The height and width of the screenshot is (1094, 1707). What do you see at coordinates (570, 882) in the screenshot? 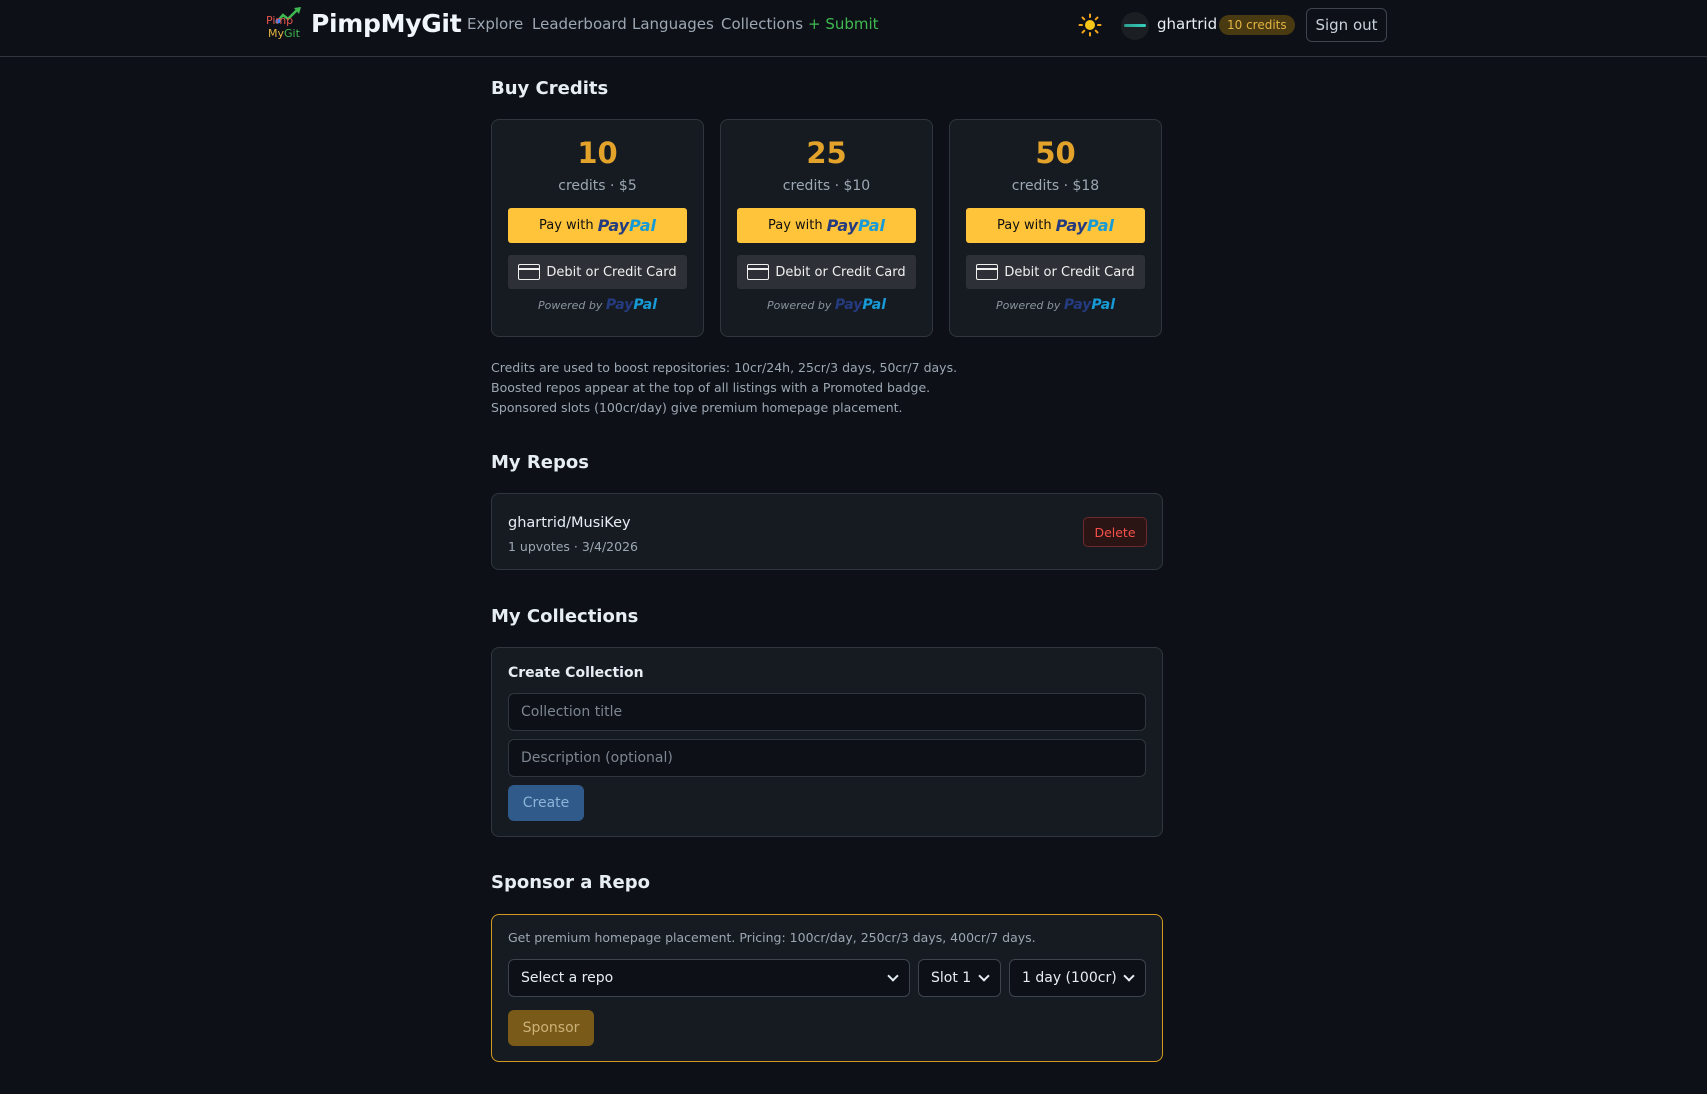
I see `sponsor-repo-title: Sponsor a Repo` at bounding box center [570, 882].